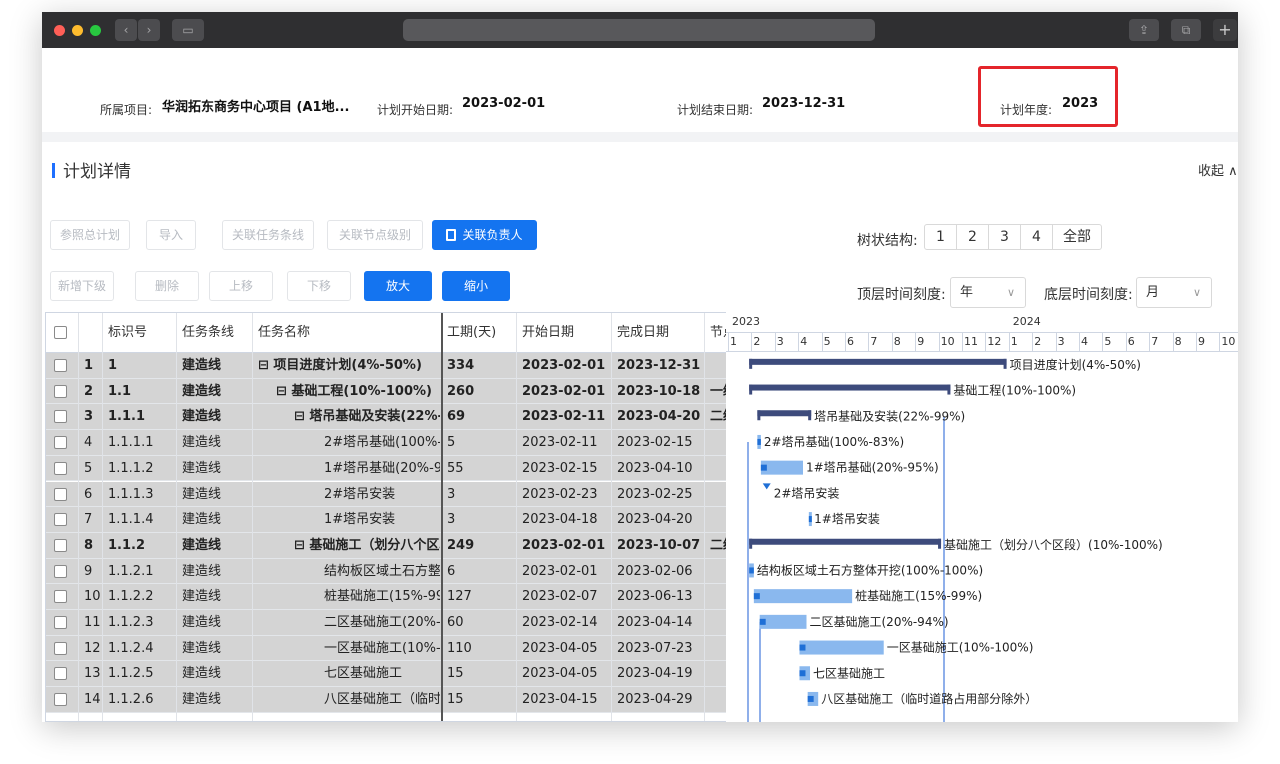  I want to click on link-task-line-button: 关联任务条线, so click(268, 235).